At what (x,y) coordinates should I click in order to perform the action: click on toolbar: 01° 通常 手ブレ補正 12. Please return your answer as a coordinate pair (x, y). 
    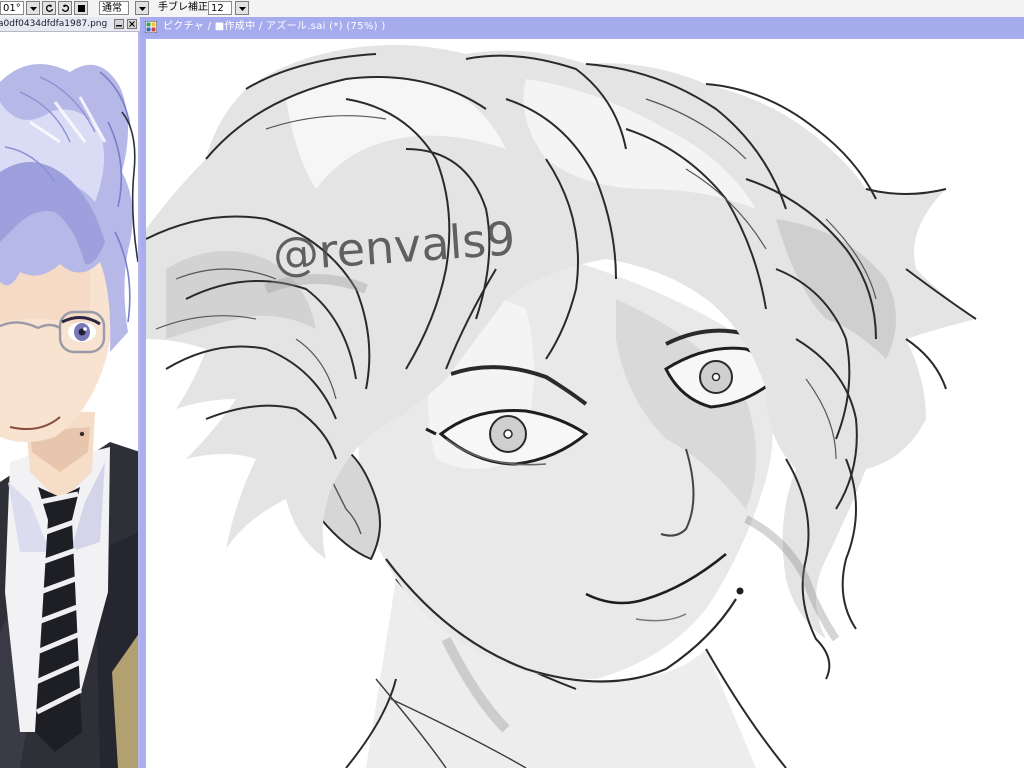
    Looking at the image, I should click on (512, 9).